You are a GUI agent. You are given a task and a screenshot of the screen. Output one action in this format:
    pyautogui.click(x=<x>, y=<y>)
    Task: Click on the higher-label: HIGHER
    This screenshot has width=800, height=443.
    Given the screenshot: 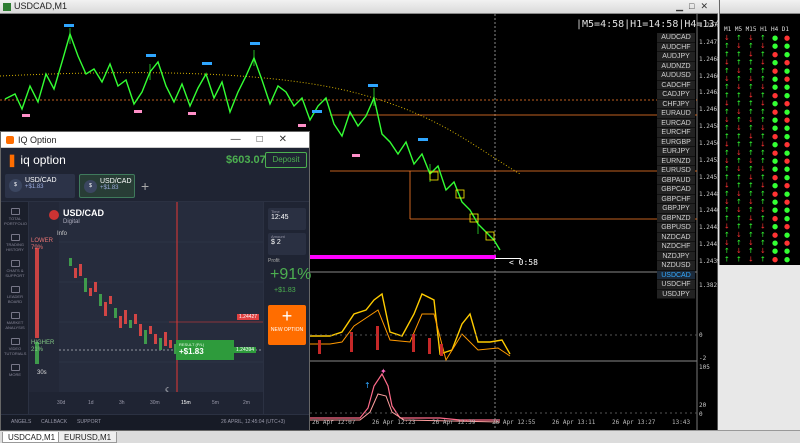 What is the action you would take?
    pyautogui.click(x=43, y=343)
    